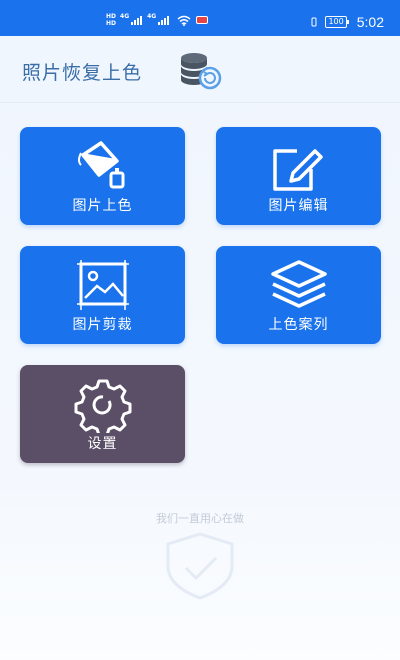 Image resolution: width=400 pixels, height=660 pixels. What do you see at coordinates (137, 20) in the screenshot?
I see `signal-icon` at bounding box center [137, 20].